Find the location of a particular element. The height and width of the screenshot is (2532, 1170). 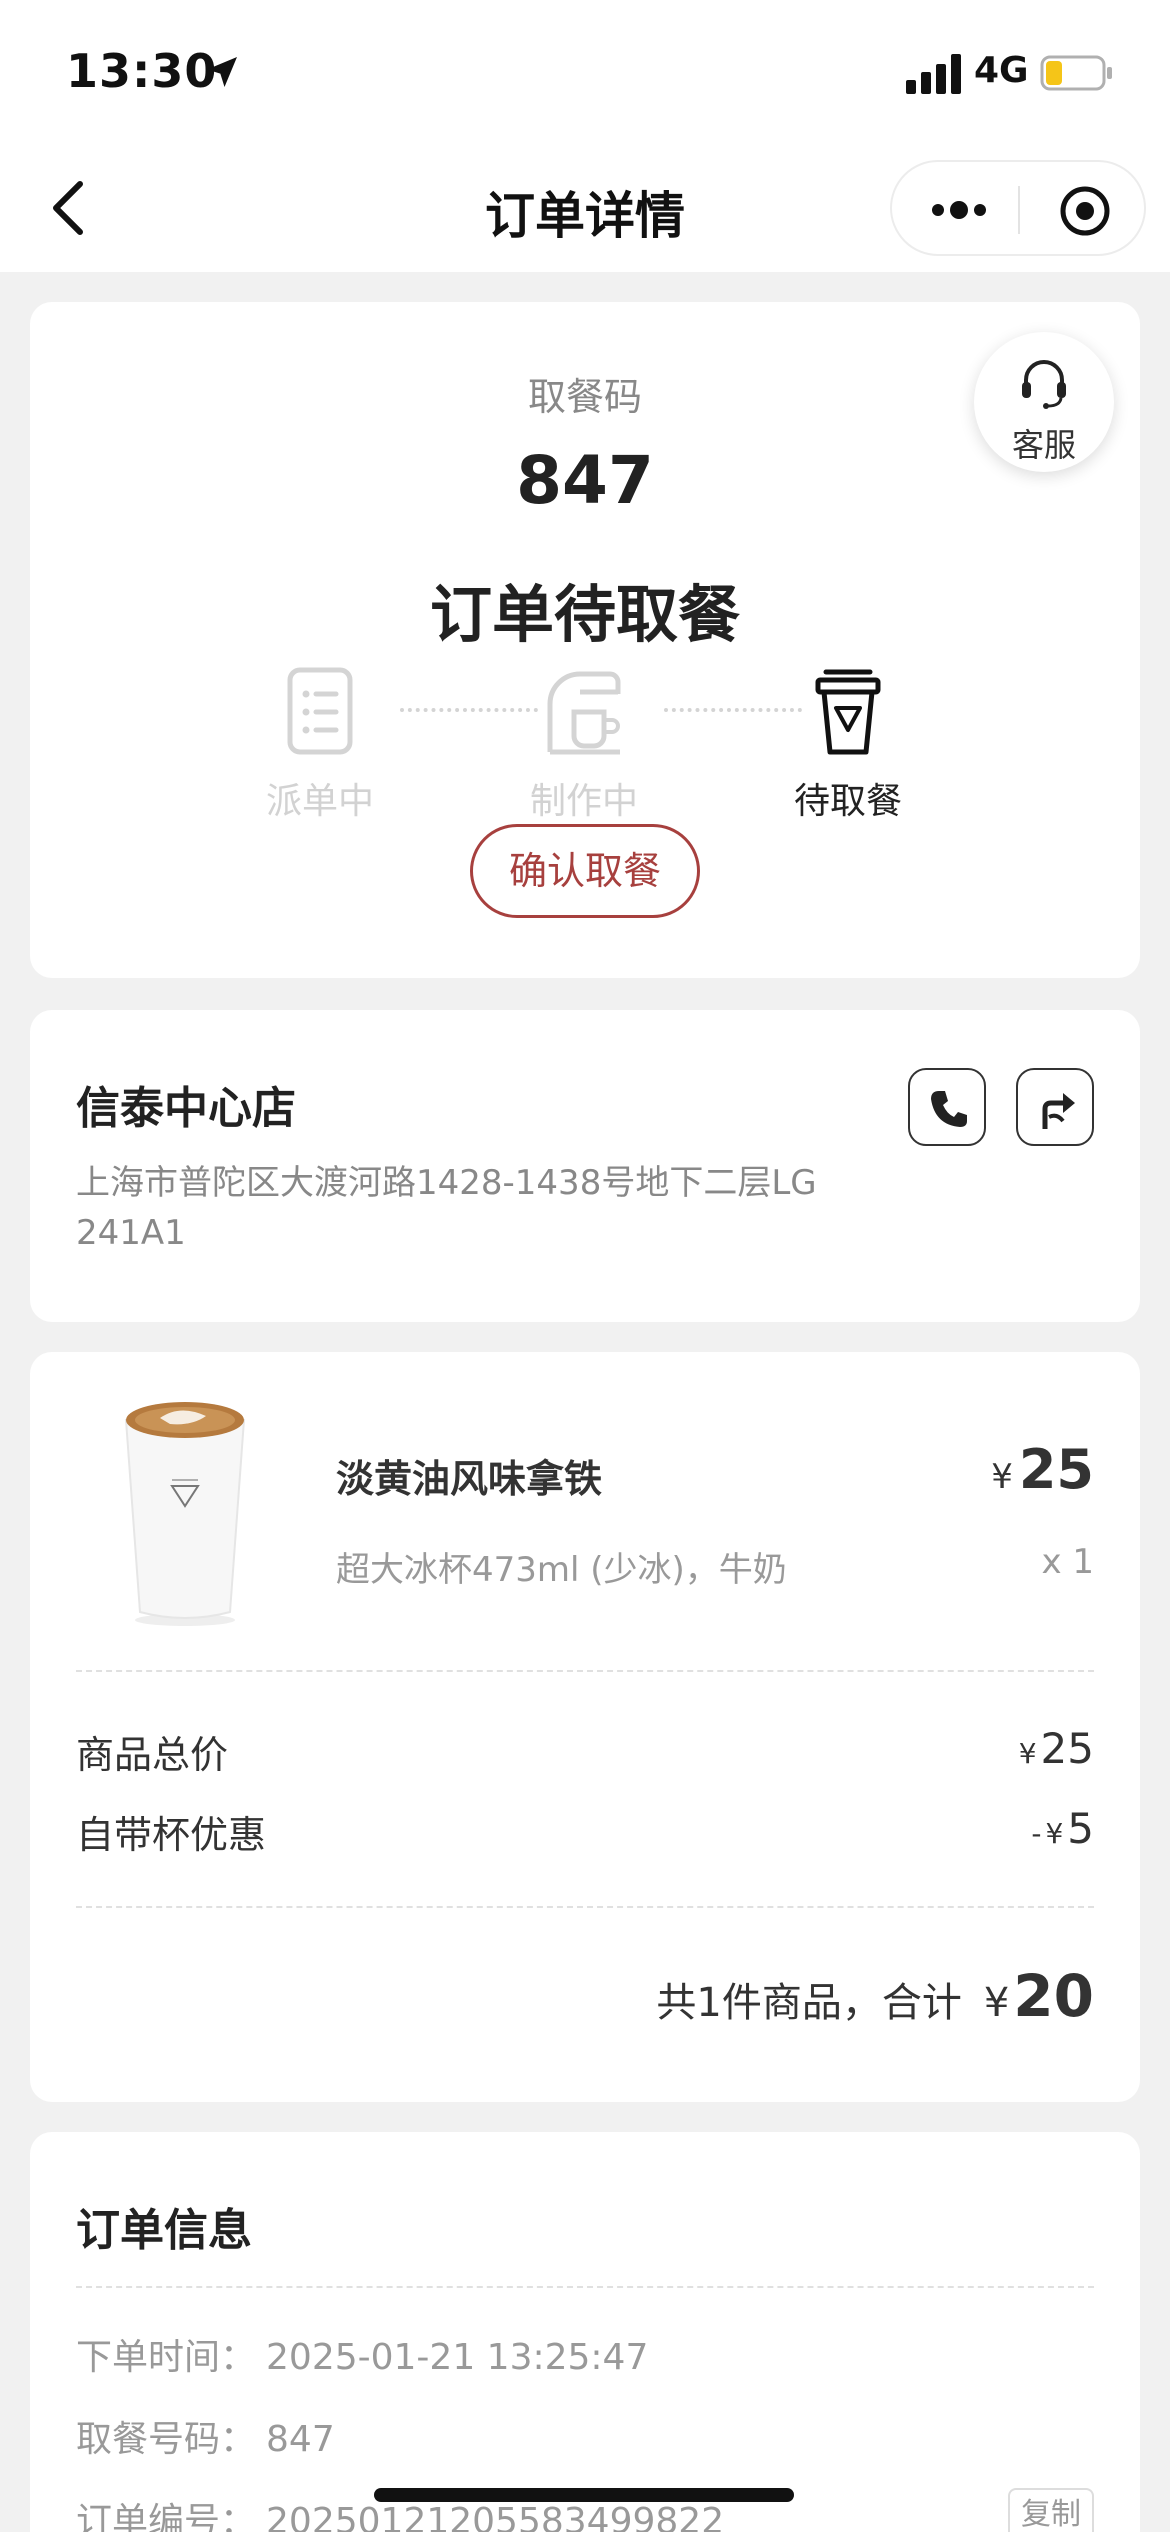

subtotal-row: 商品总价 ¥25 is located at coordinates (585, 1754).